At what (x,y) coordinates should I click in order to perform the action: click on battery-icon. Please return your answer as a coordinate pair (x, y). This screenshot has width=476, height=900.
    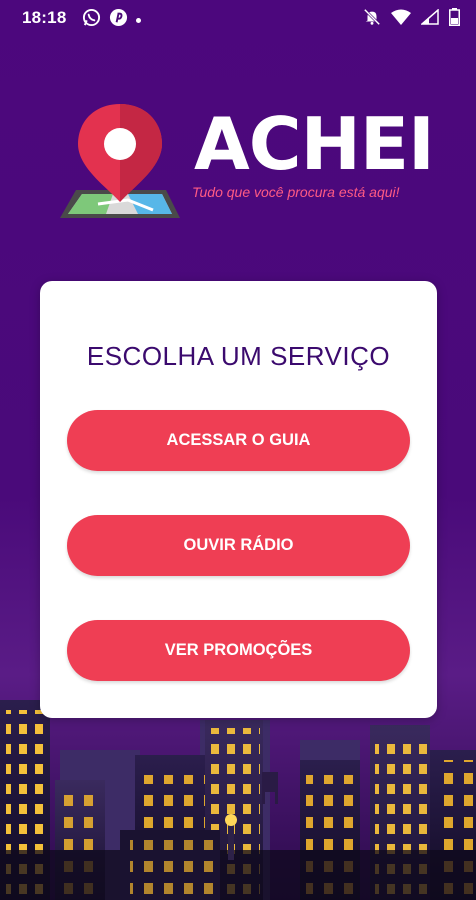
    Looking at the image, I should click on (454, 19).